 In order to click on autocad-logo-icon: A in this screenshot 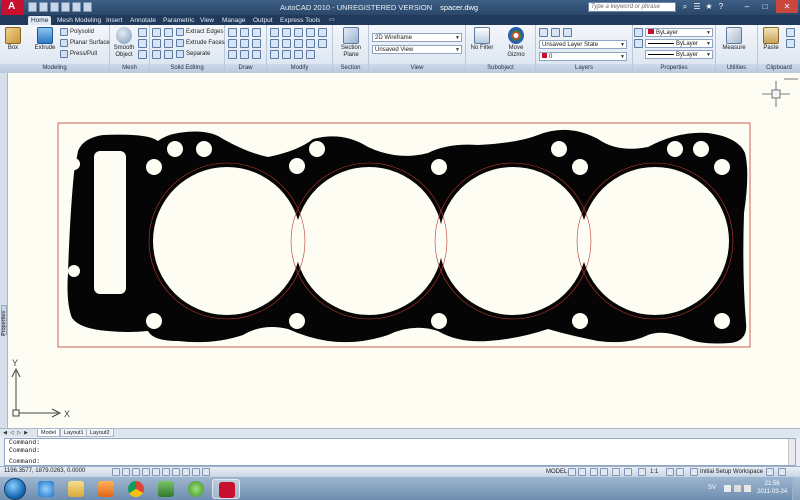, I will do `click(13, 7)`.